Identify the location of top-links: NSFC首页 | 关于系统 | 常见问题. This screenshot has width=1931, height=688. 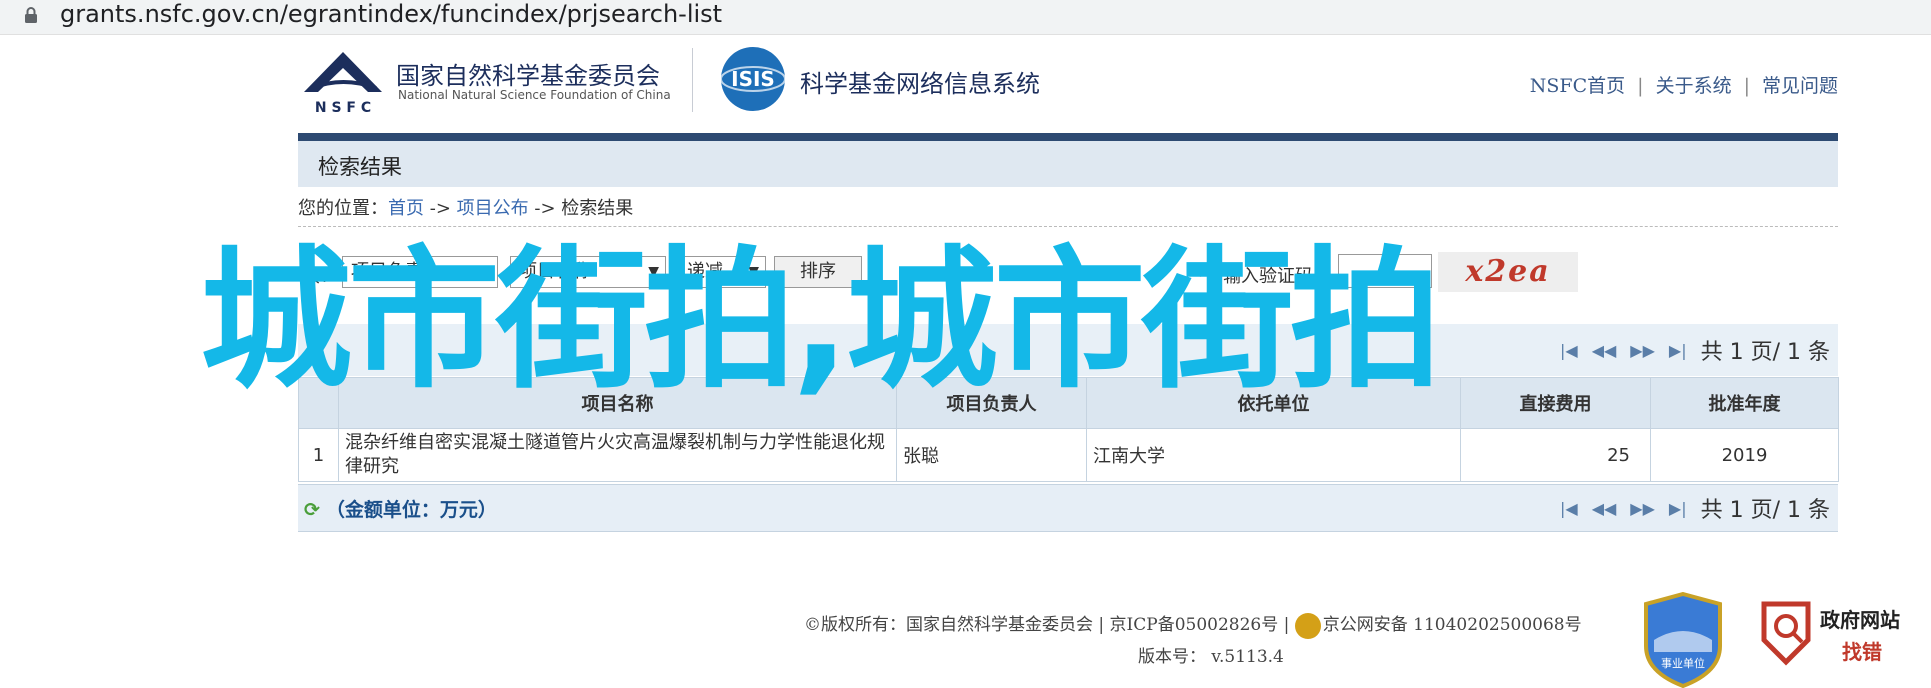
(1683, 86).